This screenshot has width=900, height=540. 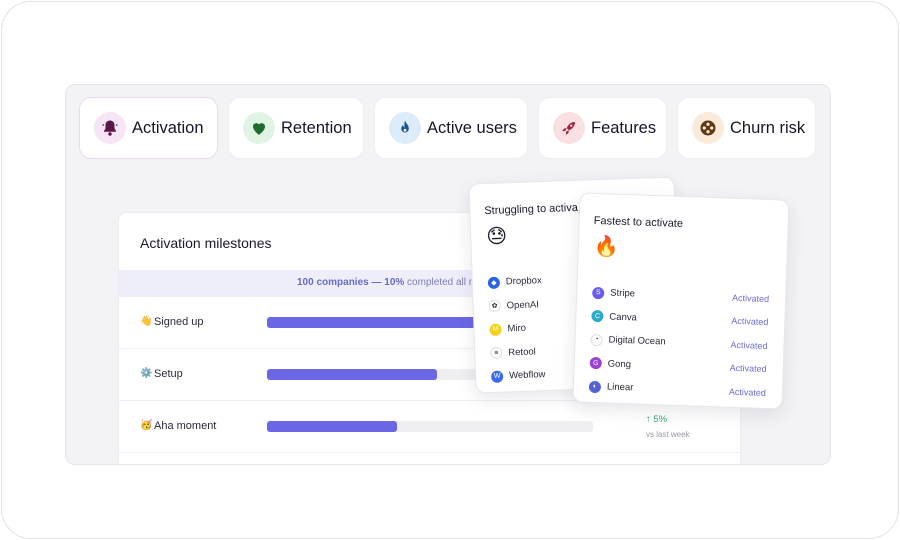 I want to click on bell-icon, so click(x=110, y=128).